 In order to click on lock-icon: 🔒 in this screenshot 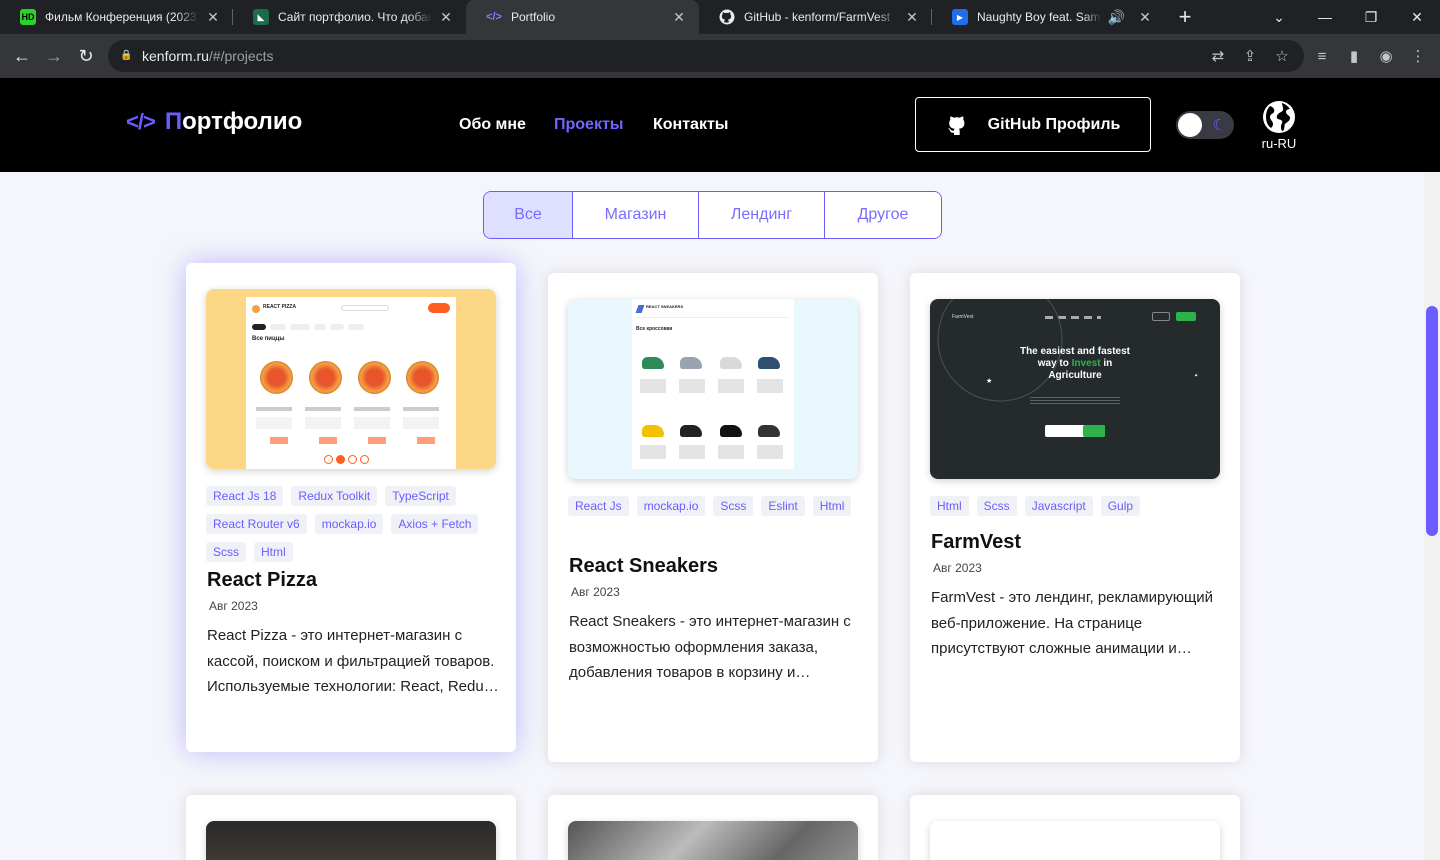, I will do `click(126, 56)`.